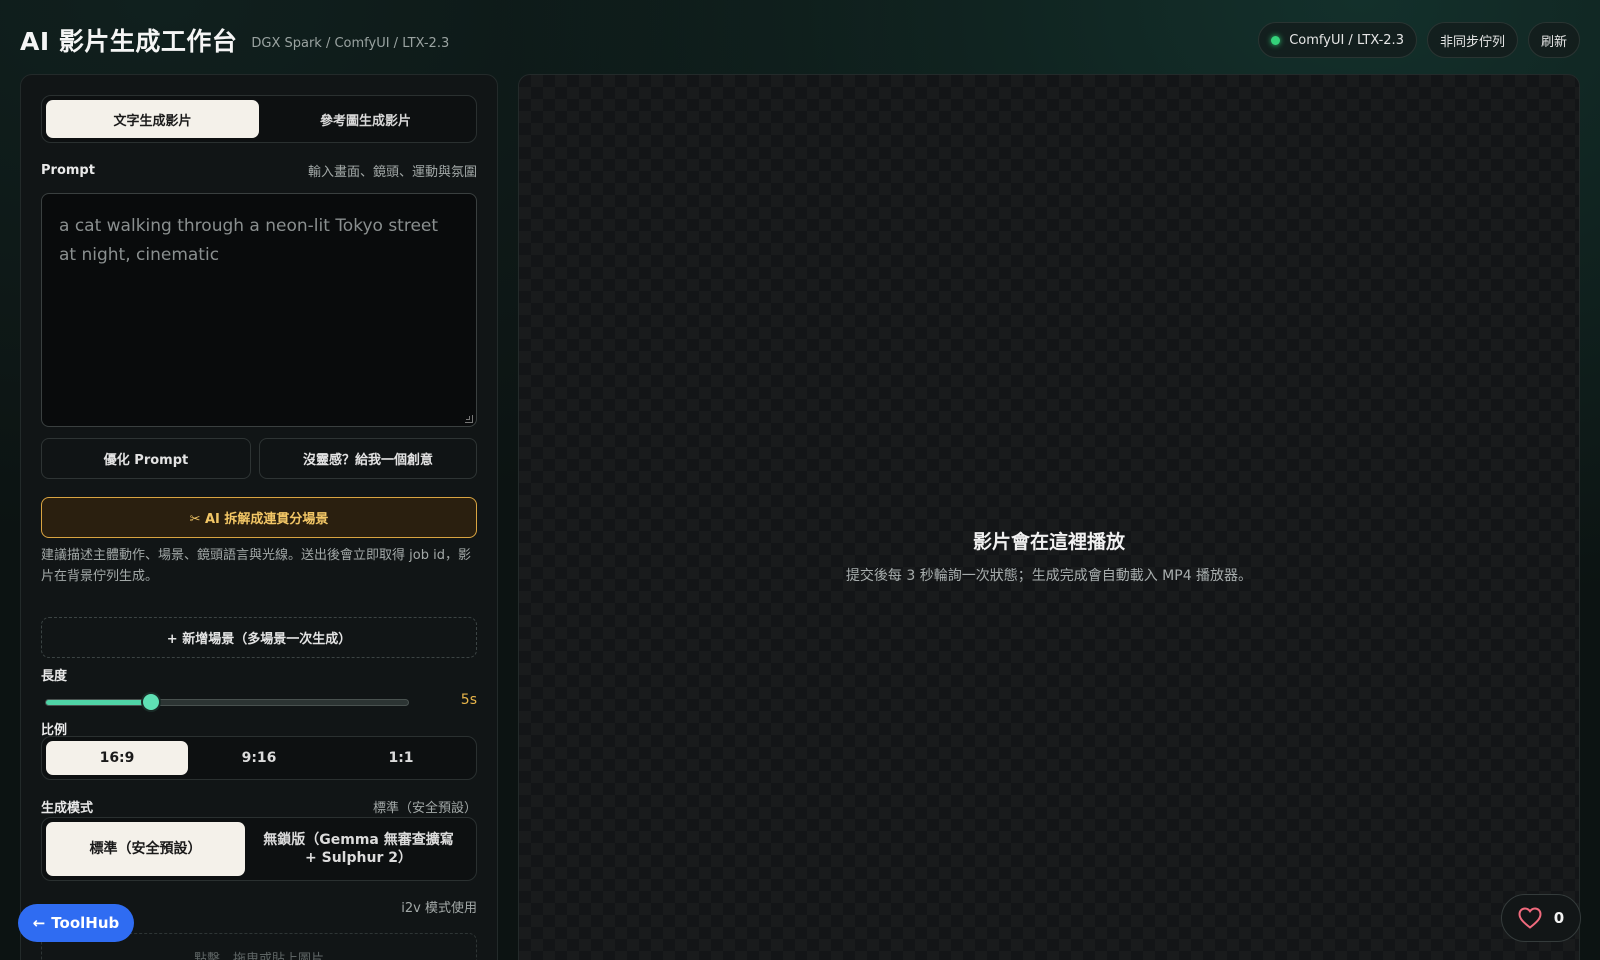 The image size is (1600, 960). Describe the element at coordinates (1530, 918) in the screenshot. I see `heart-icon` at that location.